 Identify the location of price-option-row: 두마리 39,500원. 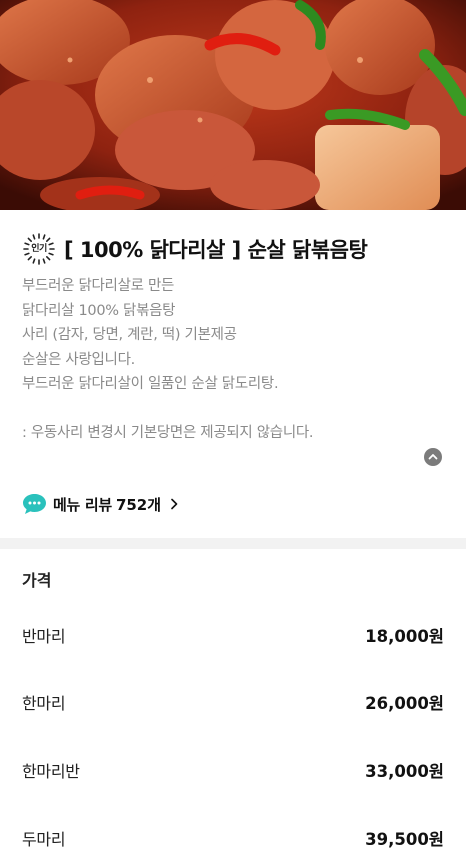
(233, 838).